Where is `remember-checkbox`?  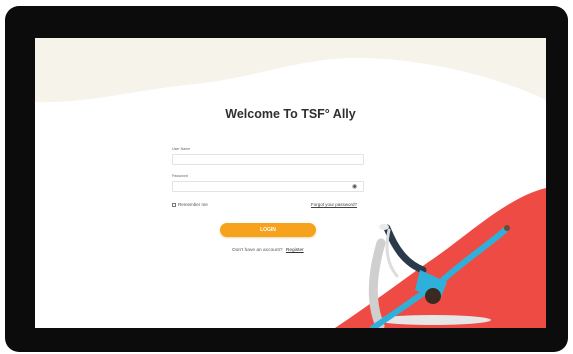
remember-checkbox is located at coordinates (174, 205).